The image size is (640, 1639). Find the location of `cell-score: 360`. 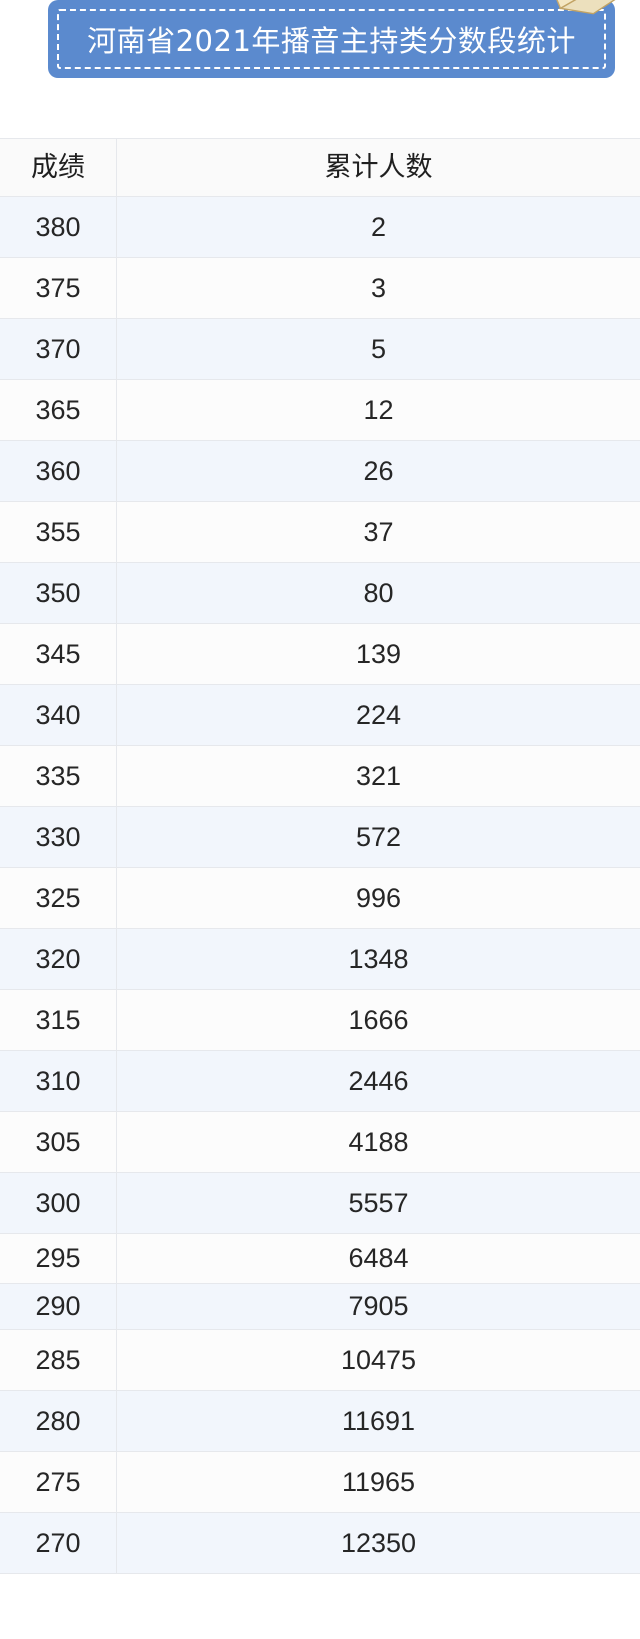

cell-score: 360 is located at coordinates (58, 471).